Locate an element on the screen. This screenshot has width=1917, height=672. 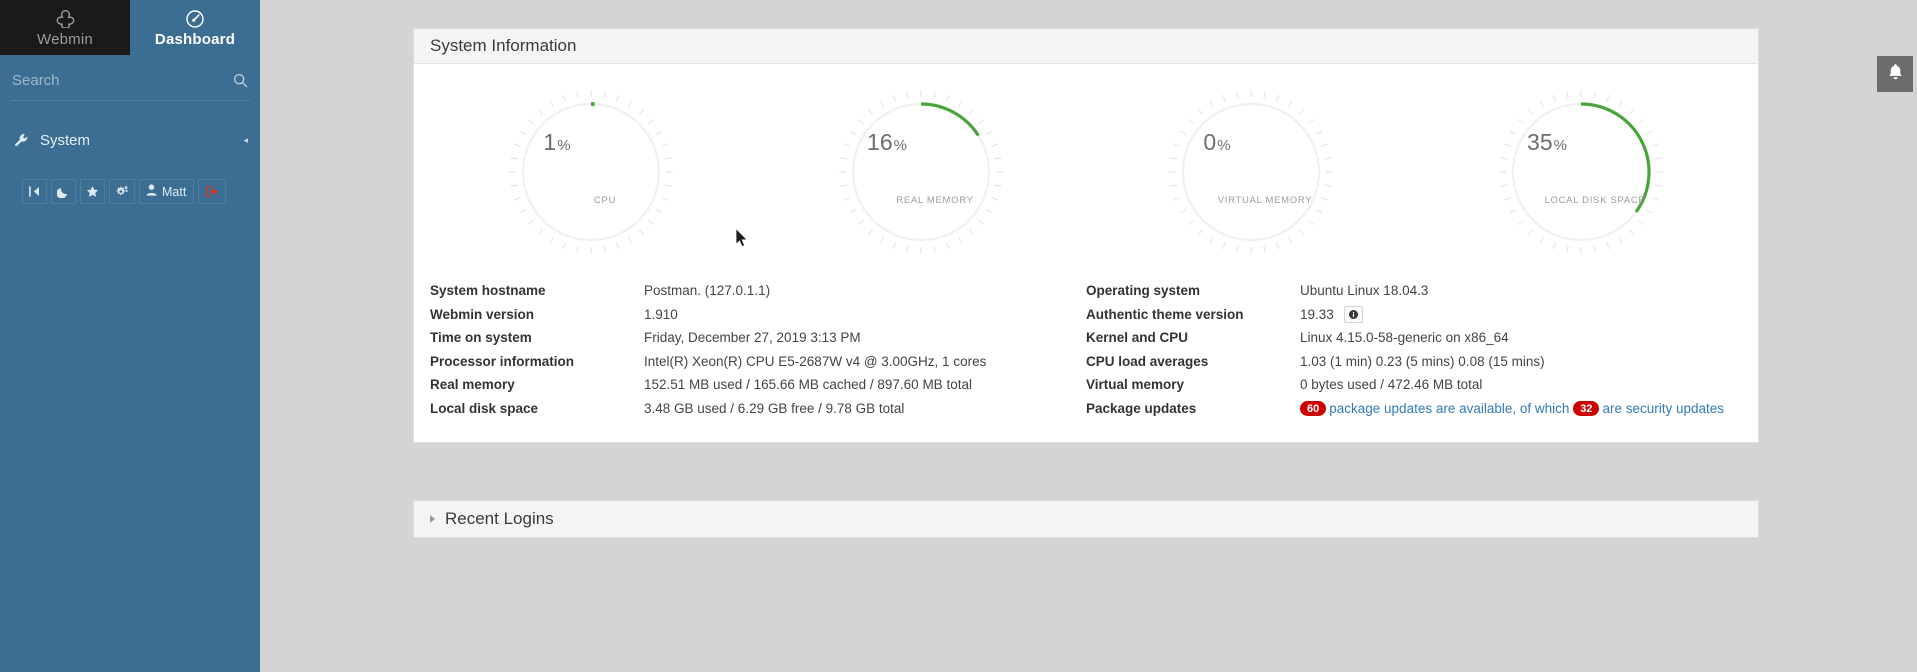
row-value: Linux 4.15.0-58-generic on x86_64 is located at coordinates (1404, 338).